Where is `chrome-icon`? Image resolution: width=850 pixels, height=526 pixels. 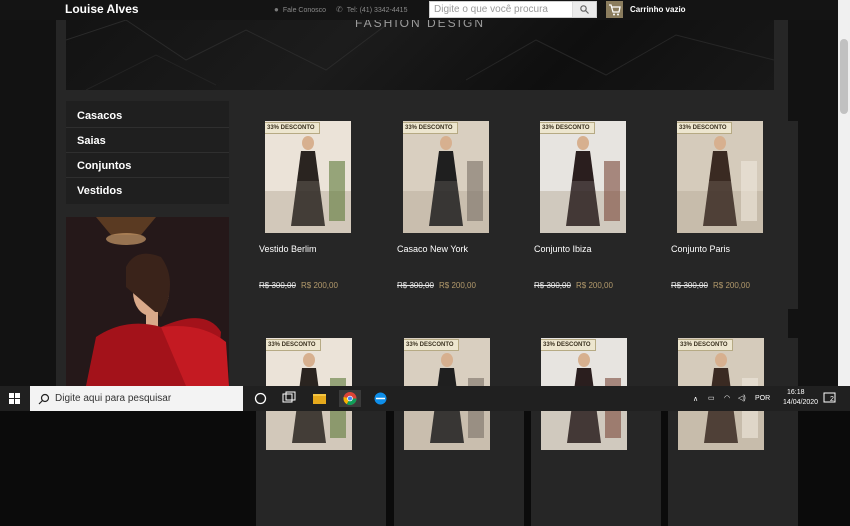 chrome-icon is located at coordinates (350, 398).